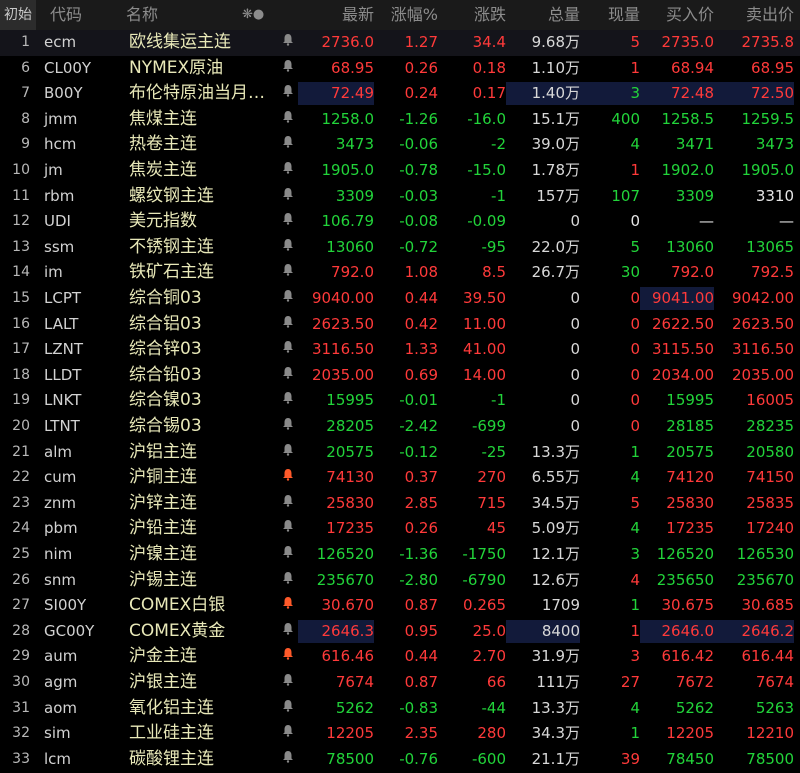 The height and width of the screenshot is (773, 800). Describe the element at coordinates (171, 758) in the screenshot. I see `row-name: 碳酸锂主连` at that location.